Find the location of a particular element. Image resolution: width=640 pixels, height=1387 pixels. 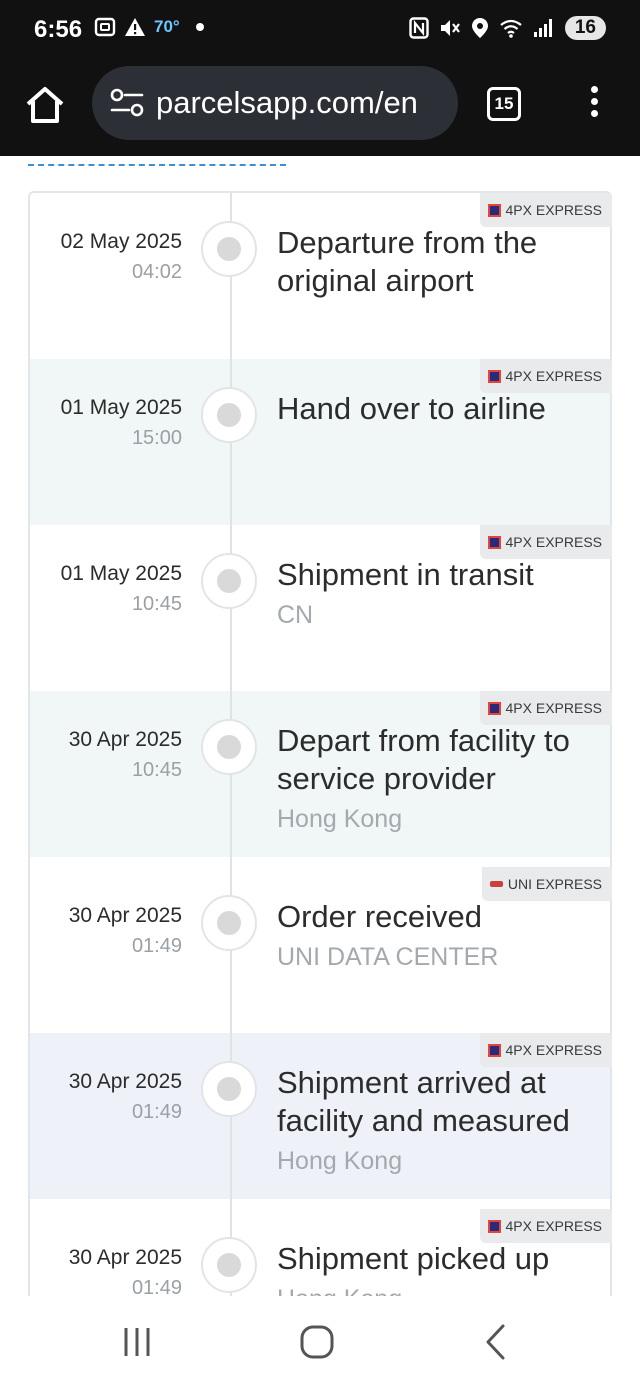

event-details: Departure from the original airport is located at coordinates (442, 262).